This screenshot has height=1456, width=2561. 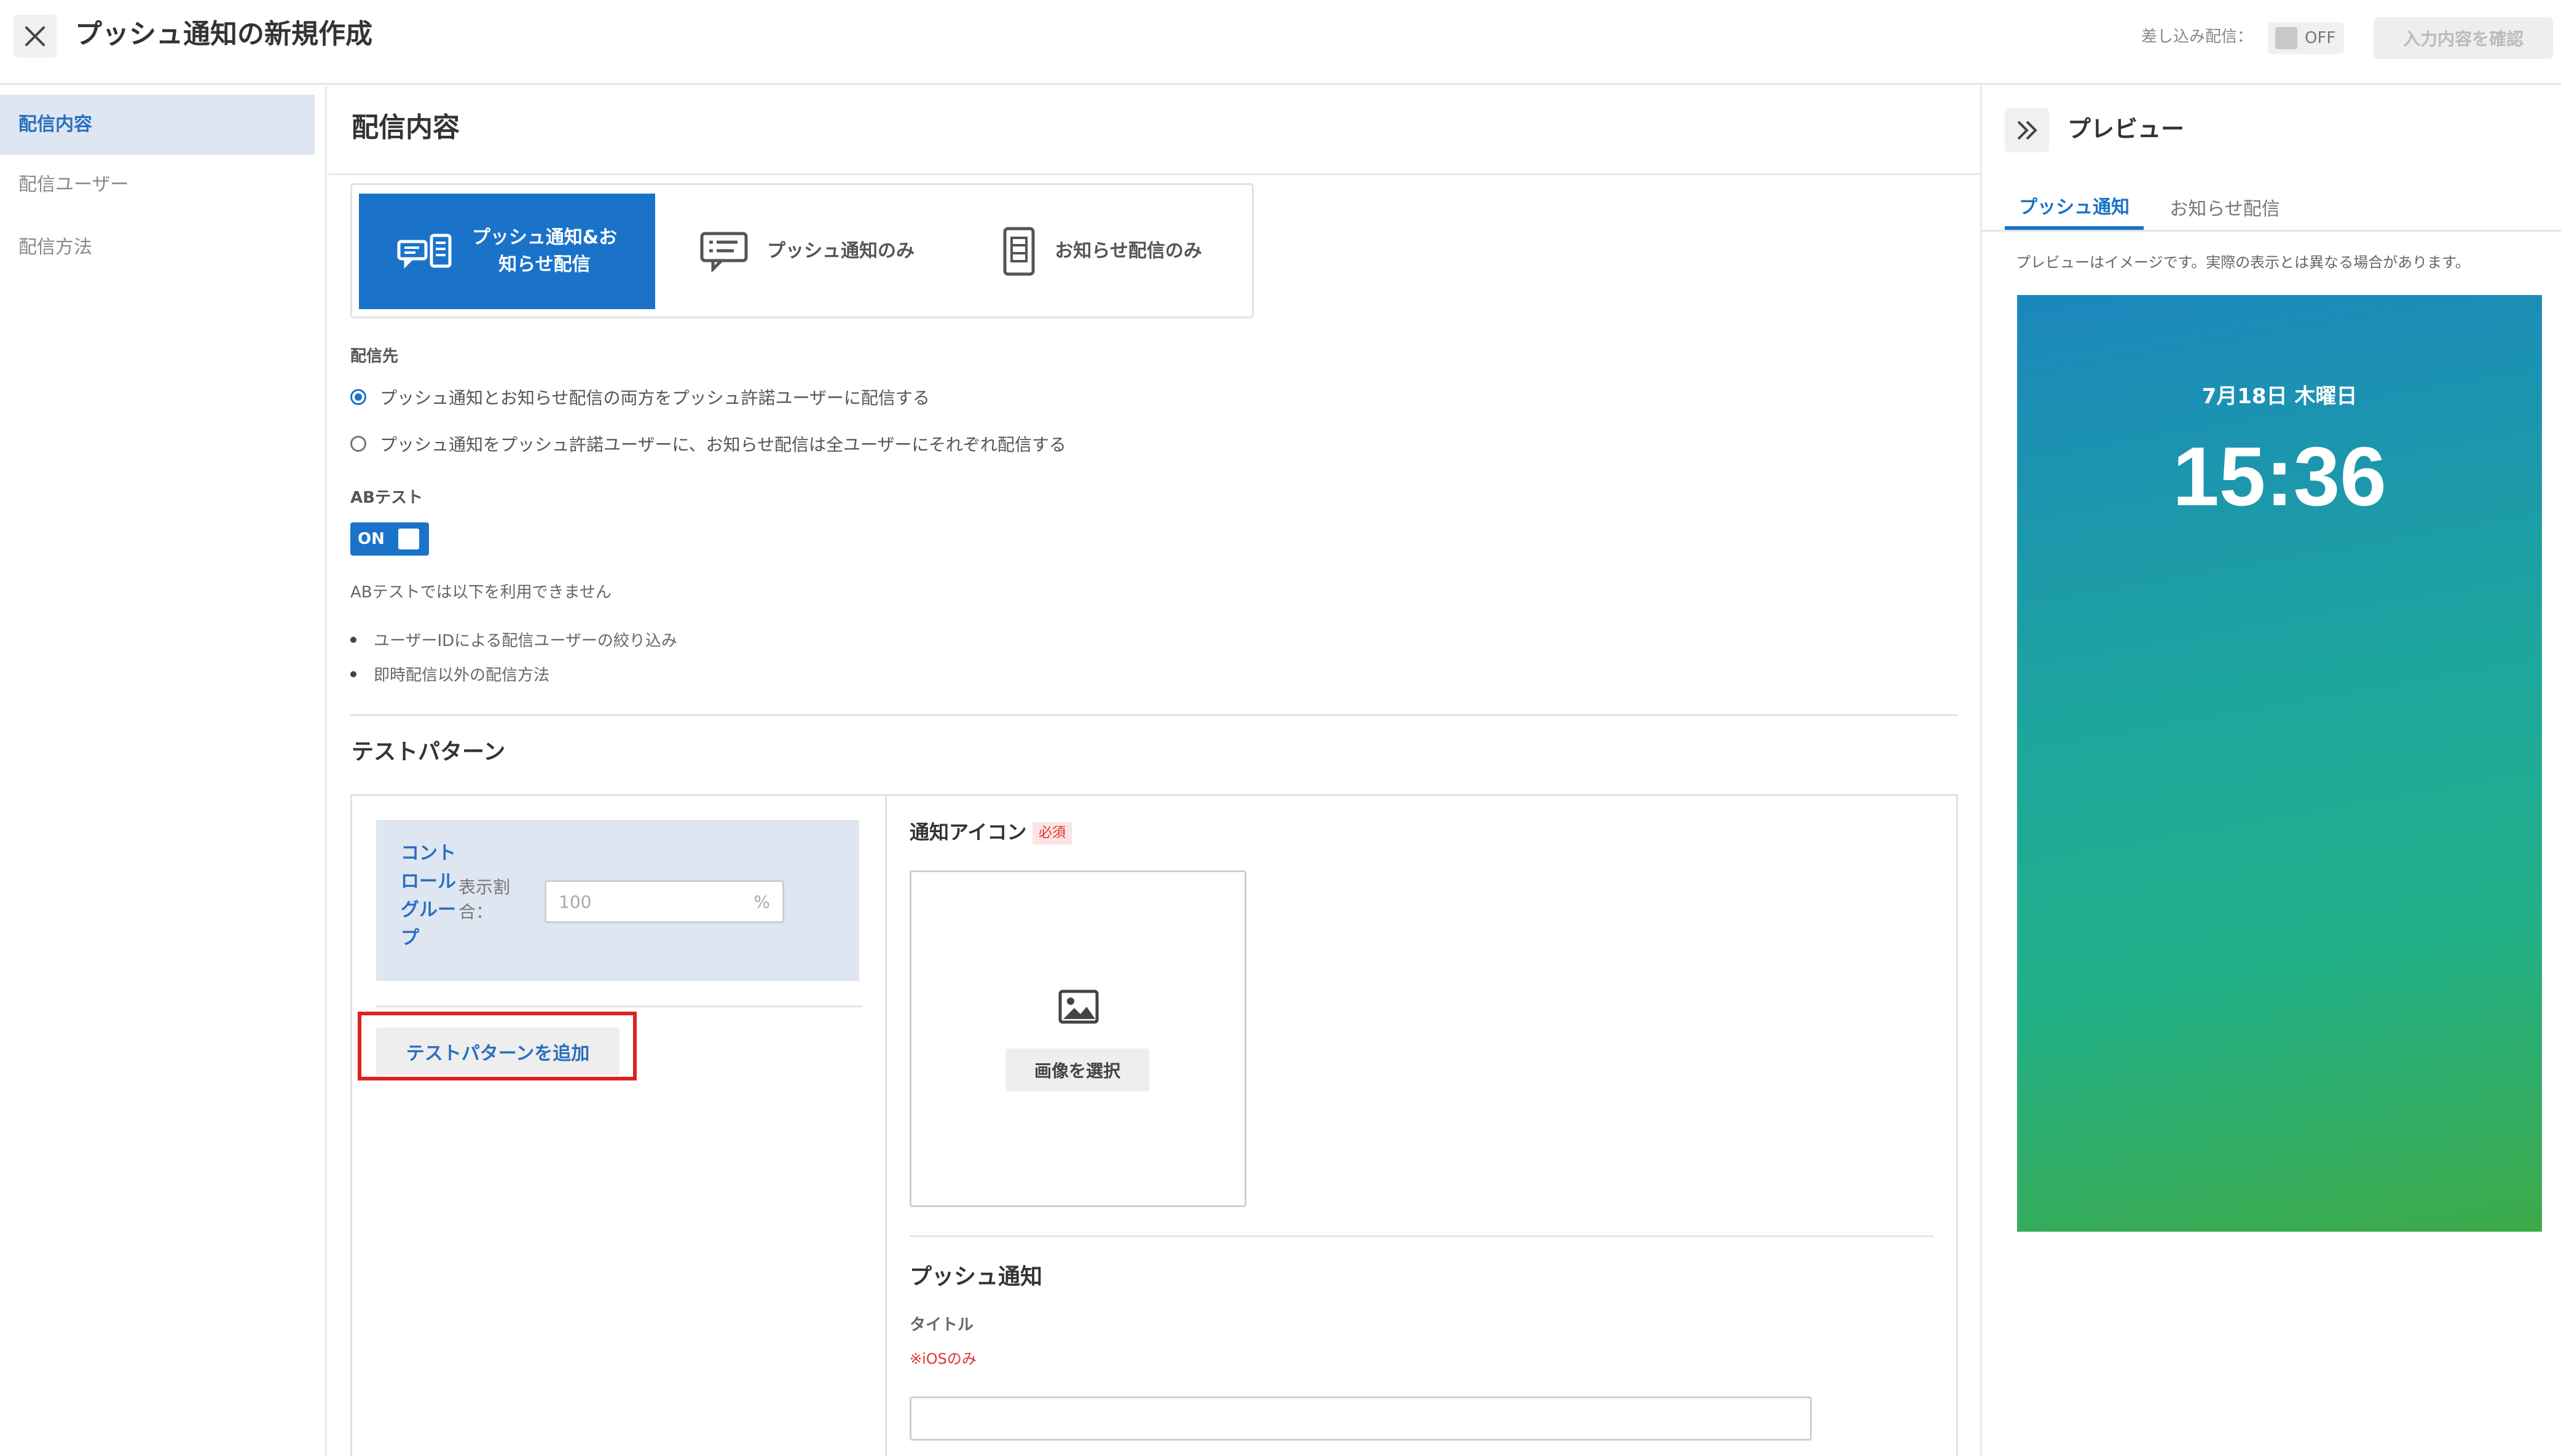 What do you see at coordinates (2279, 396) in the screenshot?
I see `phone-date: 7月18日 木曜日` at bounding box center [2279, 396].